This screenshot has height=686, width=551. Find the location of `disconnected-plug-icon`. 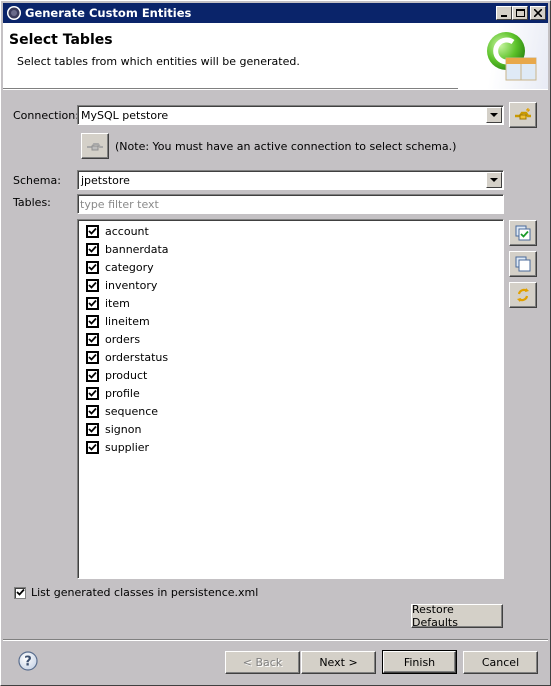

disconnected-plug-icon is located at coordinates (95, 147).